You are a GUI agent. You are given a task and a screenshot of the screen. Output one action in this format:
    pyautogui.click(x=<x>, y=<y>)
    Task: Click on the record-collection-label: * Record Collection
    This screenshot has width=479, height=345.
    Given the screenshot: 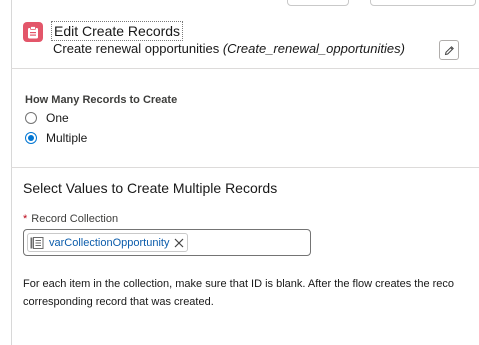 What is the action you would take?
    pyautogui.click(x=70, y=219)
    